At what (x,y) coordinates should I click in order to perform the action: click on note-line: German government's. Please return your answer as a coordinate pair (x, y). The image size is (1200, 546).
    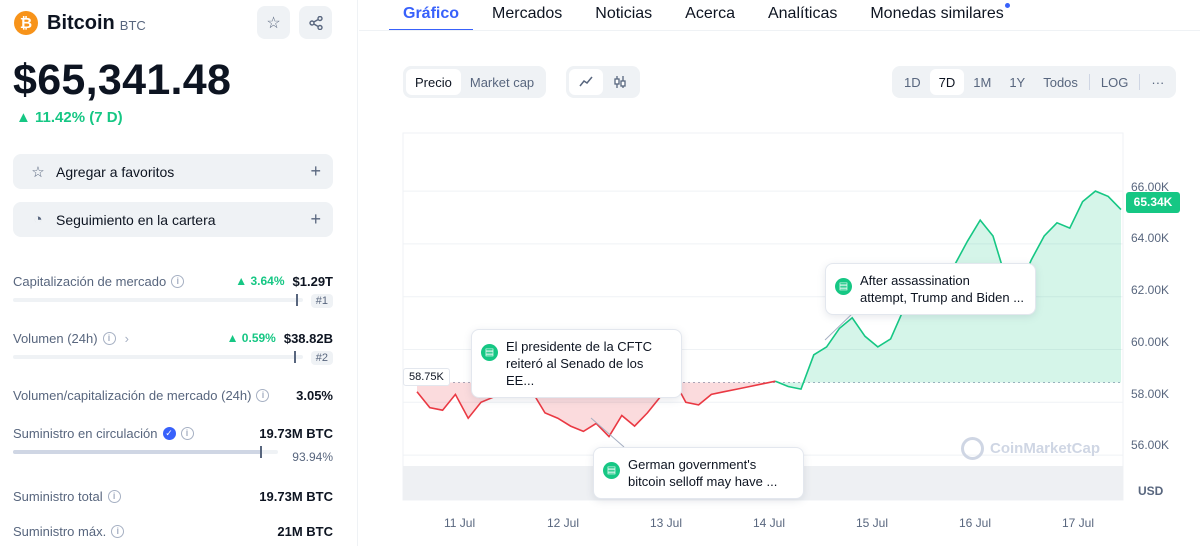
    Looking at the image, I should click on (692, 464).